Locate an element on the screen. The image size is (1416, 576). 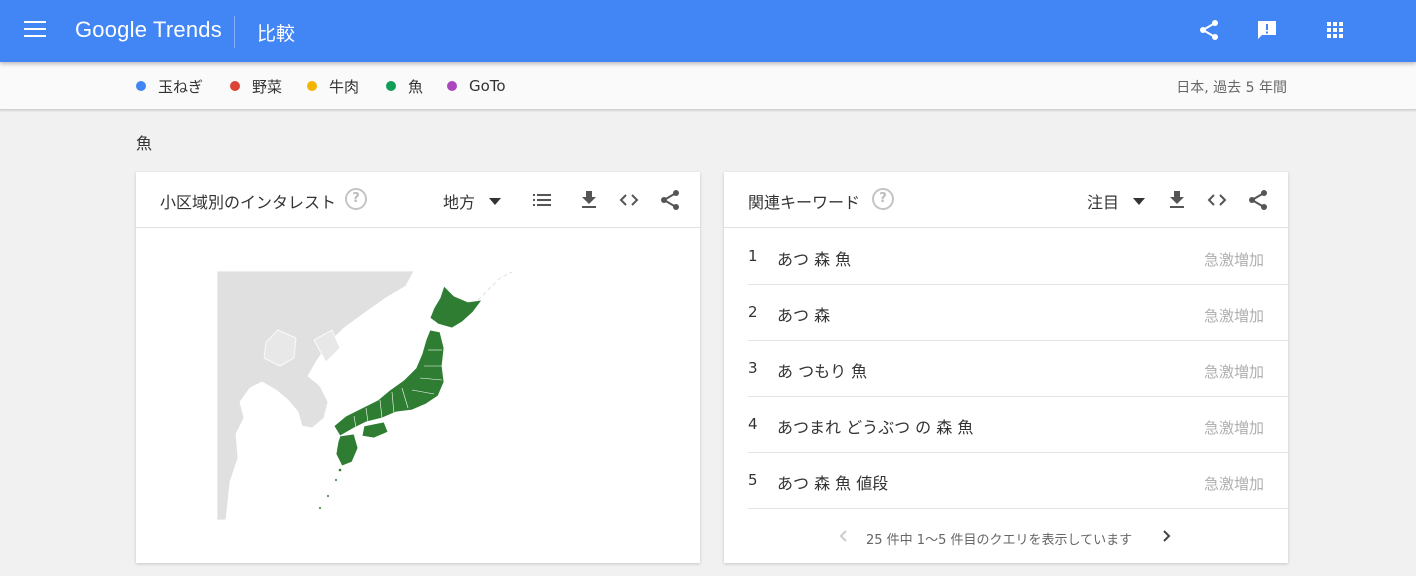
related-query-row: 2 あつ 森 急激増加 is located at coordinates (1018, 313).